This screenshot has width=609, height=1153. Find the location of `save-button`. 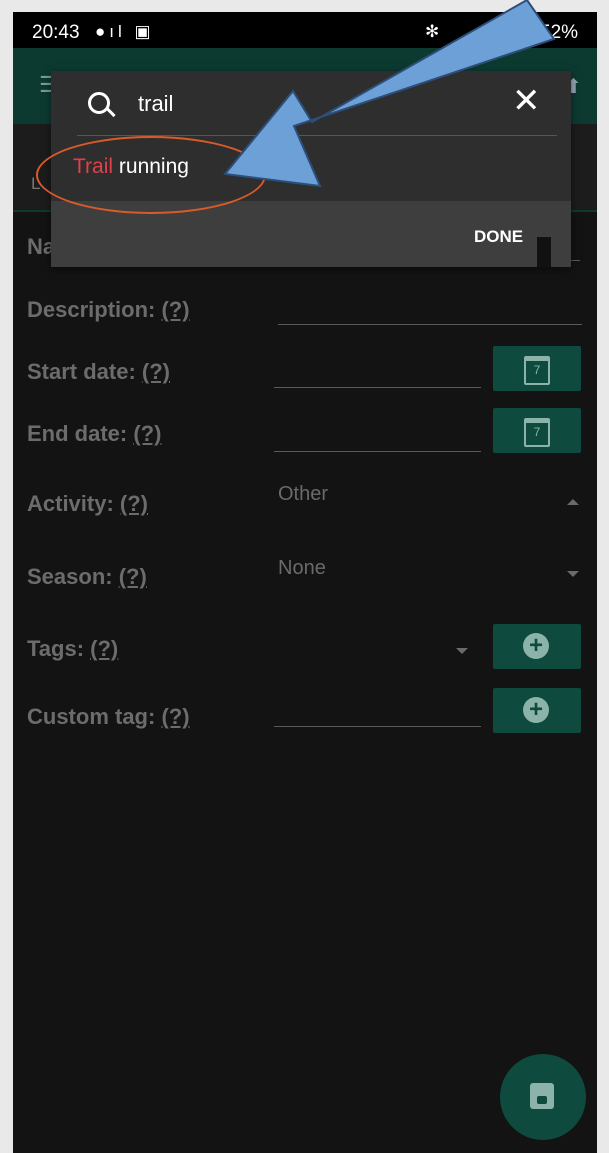

save-button is located at coordinates (543, 1097).